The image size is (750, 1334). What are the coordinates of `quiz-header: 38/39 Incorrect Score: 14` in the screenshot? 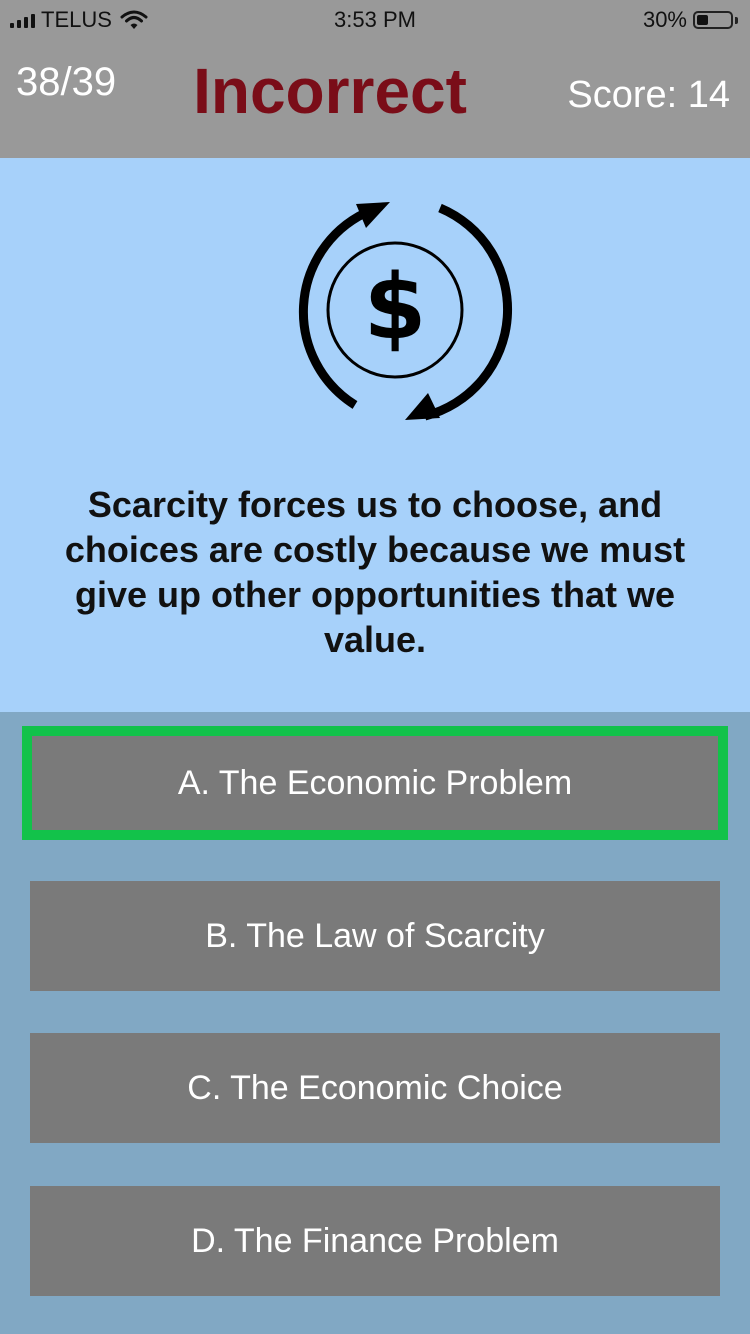 It's located at (375, 99).